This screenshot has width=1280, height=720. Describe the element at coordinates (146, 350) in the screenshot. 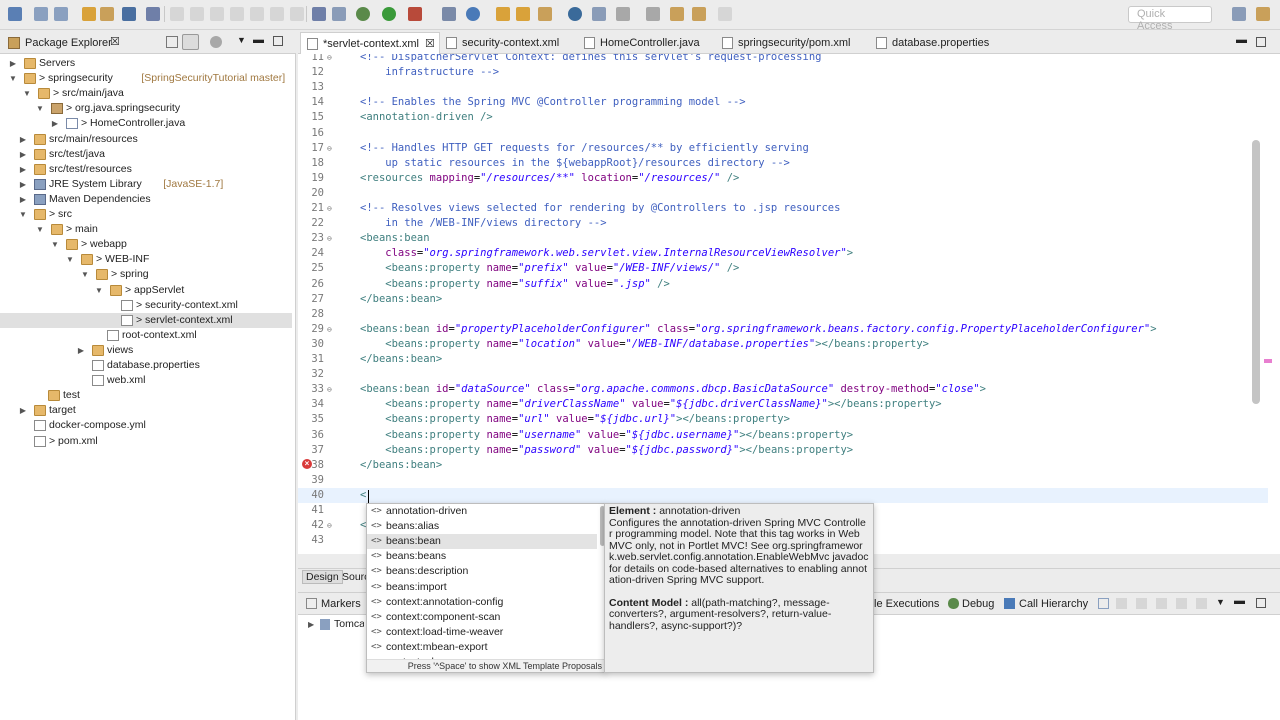

I see `tree-item: ▶ views` at that location.